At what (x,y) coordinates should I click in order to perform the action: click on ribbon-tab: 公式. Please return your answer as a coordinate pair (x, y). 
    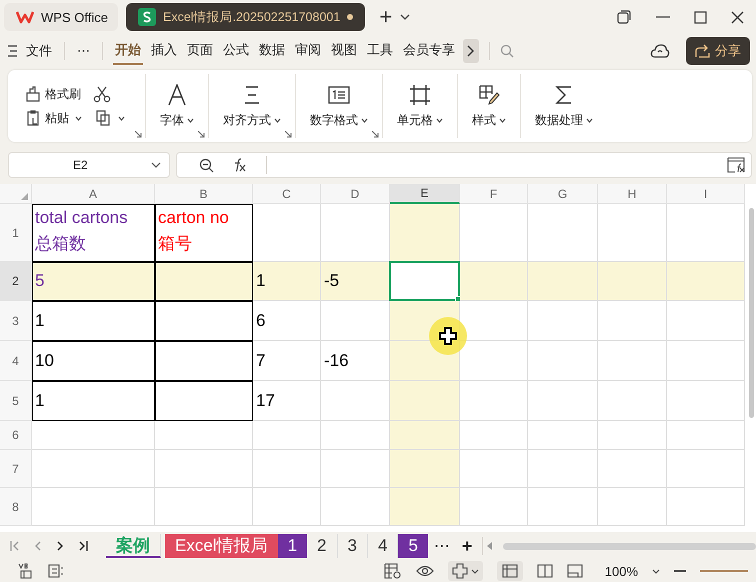
    Looking at the image, I should click on (236, 51).